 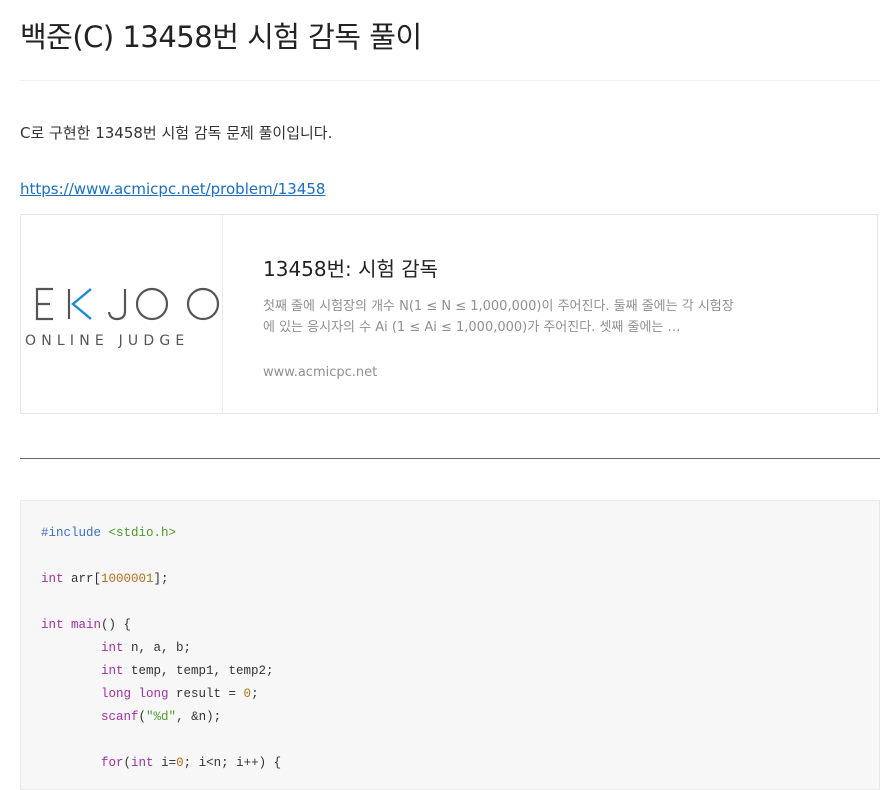 I want to click on code-line: #include <stdio.h>, so click(x=161, y=533).